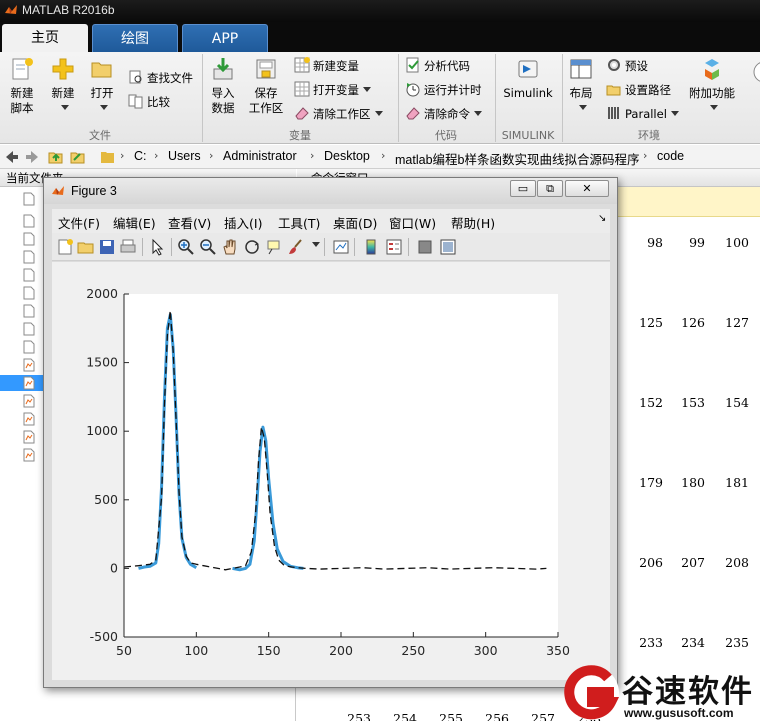  Describe the element at coordinates (651, 322) in the screenshot. I see `output-value: 125` at that location.